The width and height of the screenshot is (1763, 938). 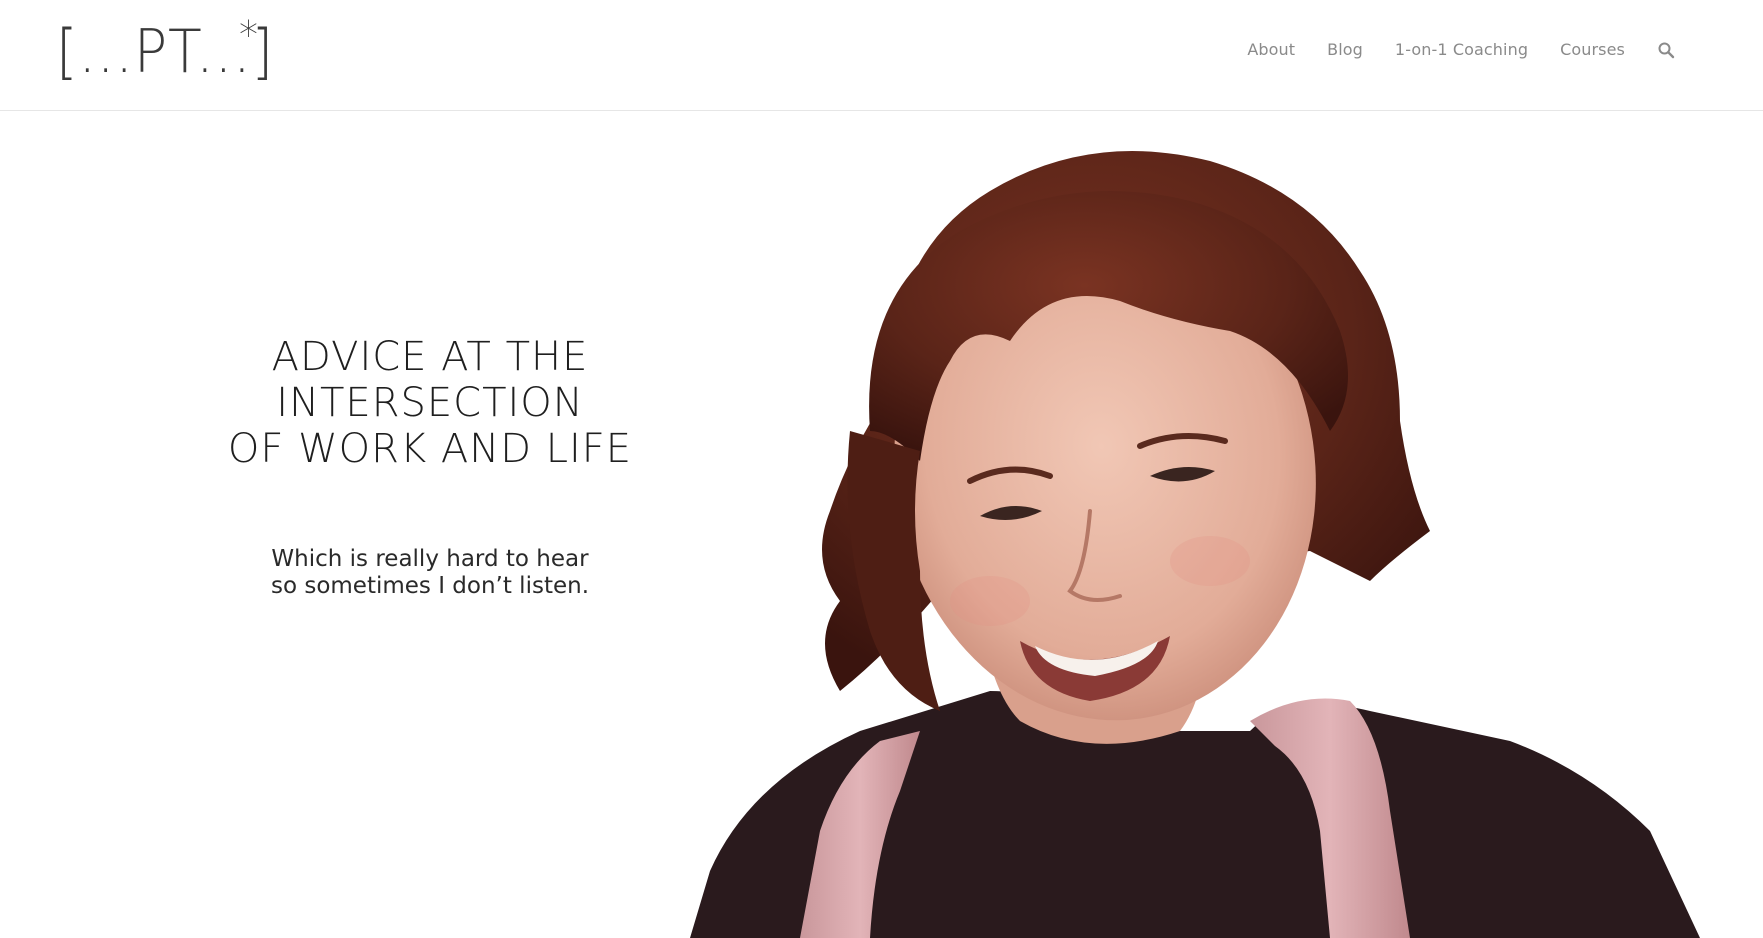 I want to click on main-nav: About Blog 1-on-1 Coaching Courses, so click(x=1445, y=49).